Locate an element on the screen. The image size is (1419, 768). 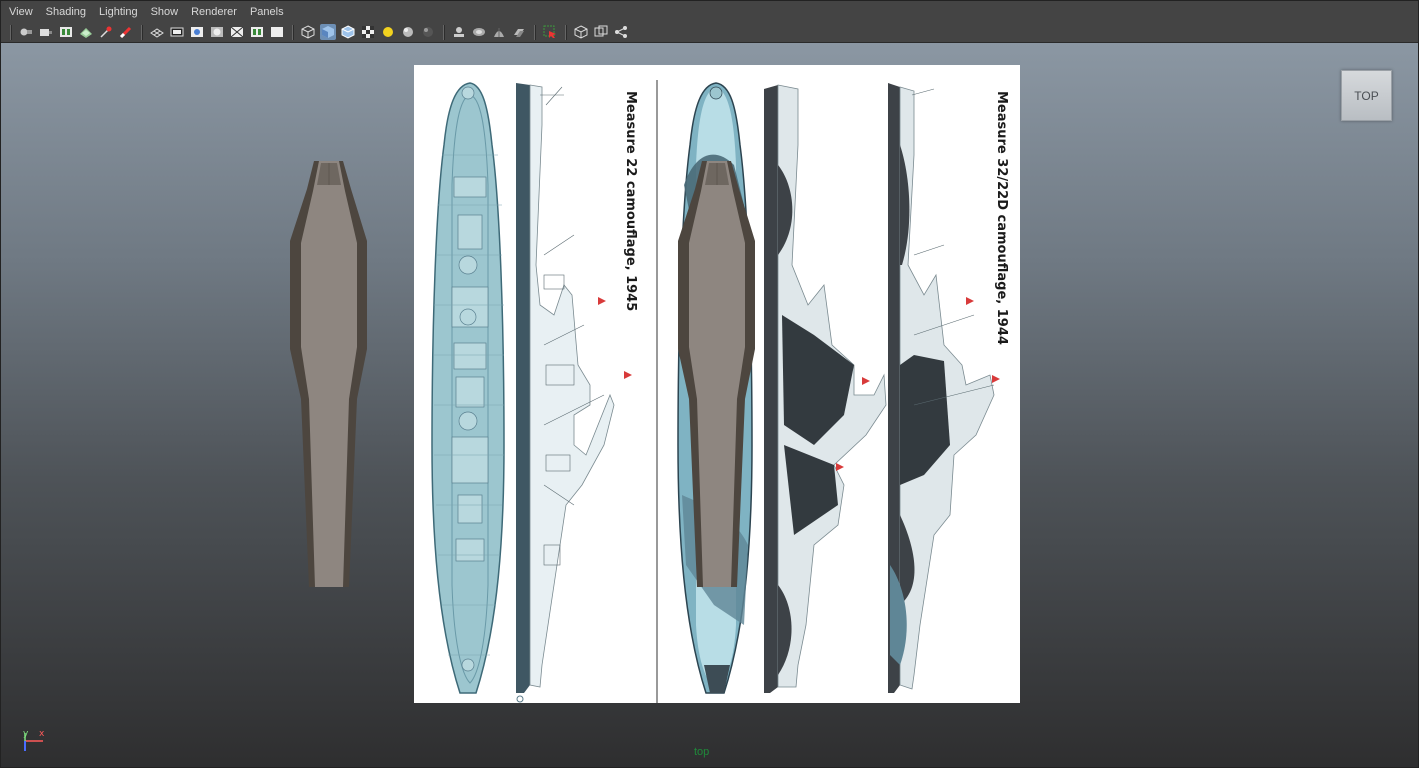
hull-mesh-left is located at coordinates (329, 375).